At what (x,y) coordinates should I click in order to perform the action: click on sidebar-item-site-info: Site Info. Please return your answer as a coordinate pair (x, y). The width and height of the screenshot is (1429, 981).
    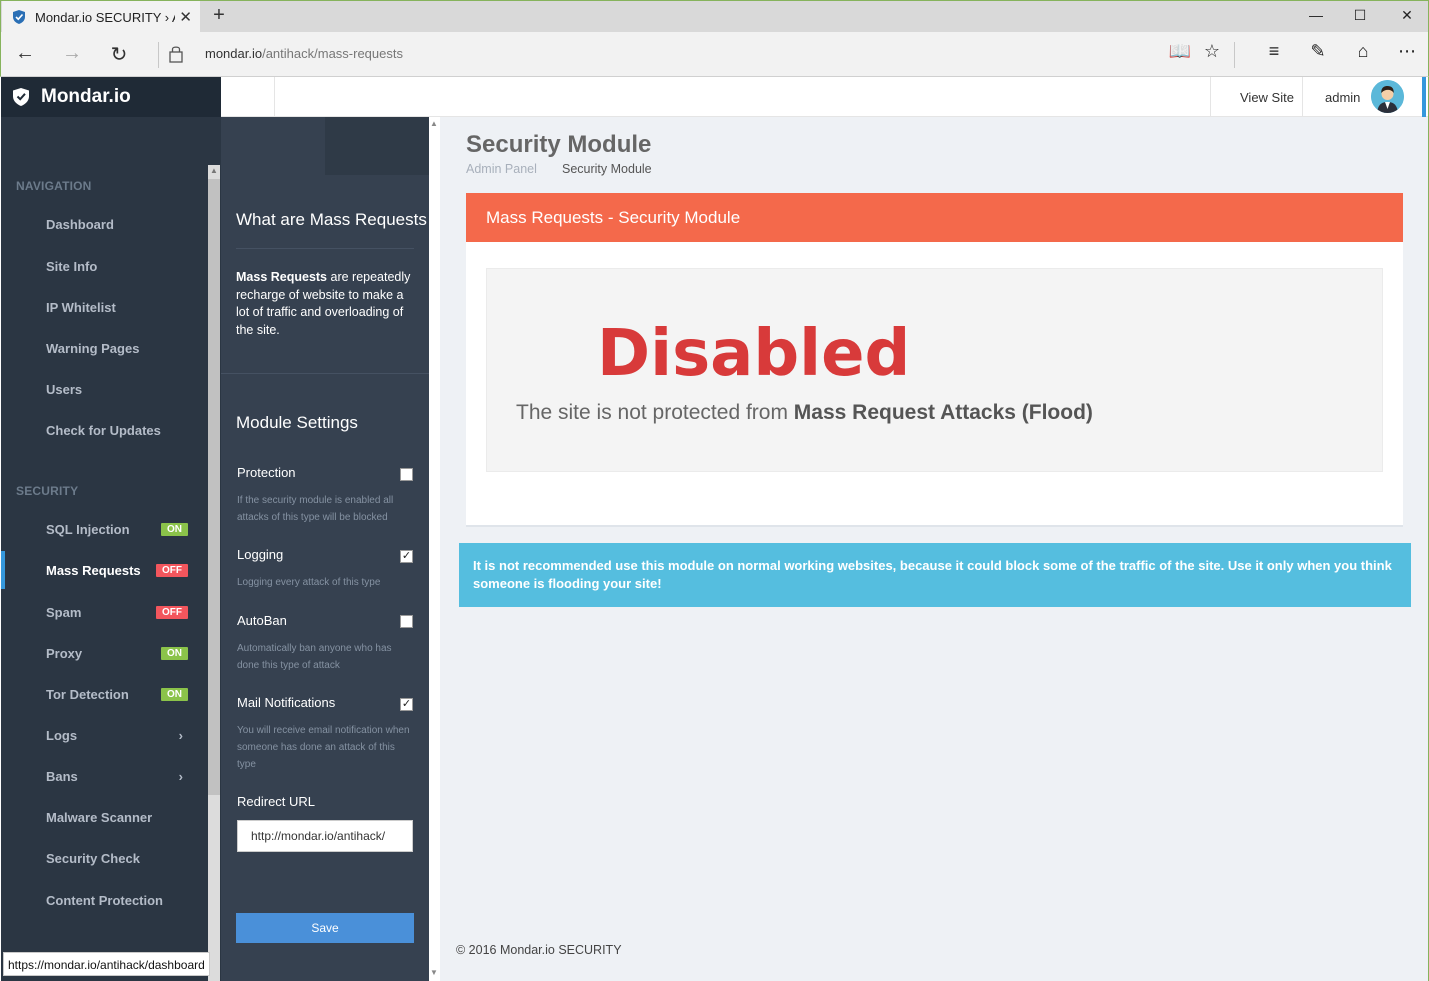
    Looking at the image, I should click on (104, 266).